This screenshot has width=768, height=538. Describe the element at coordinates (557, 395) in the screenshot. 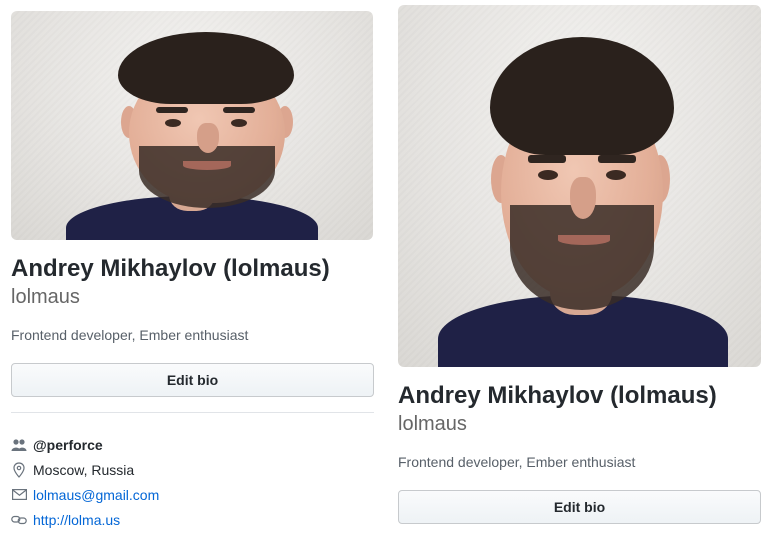

I see `profile-fullname-right: Andrey Mikhaylov (lolmaus)` at that location.